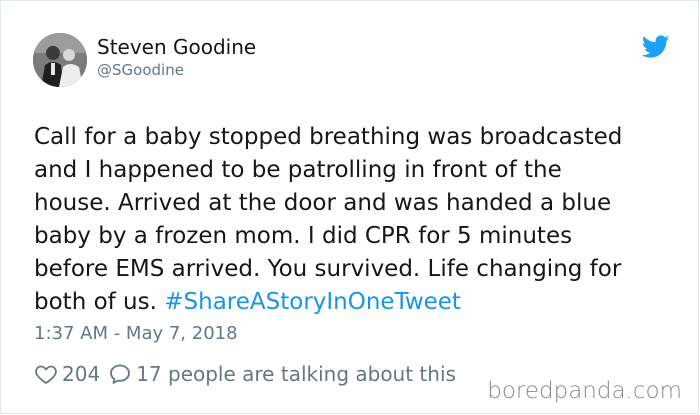  I want to click on avatar-image, so click(60, 60).